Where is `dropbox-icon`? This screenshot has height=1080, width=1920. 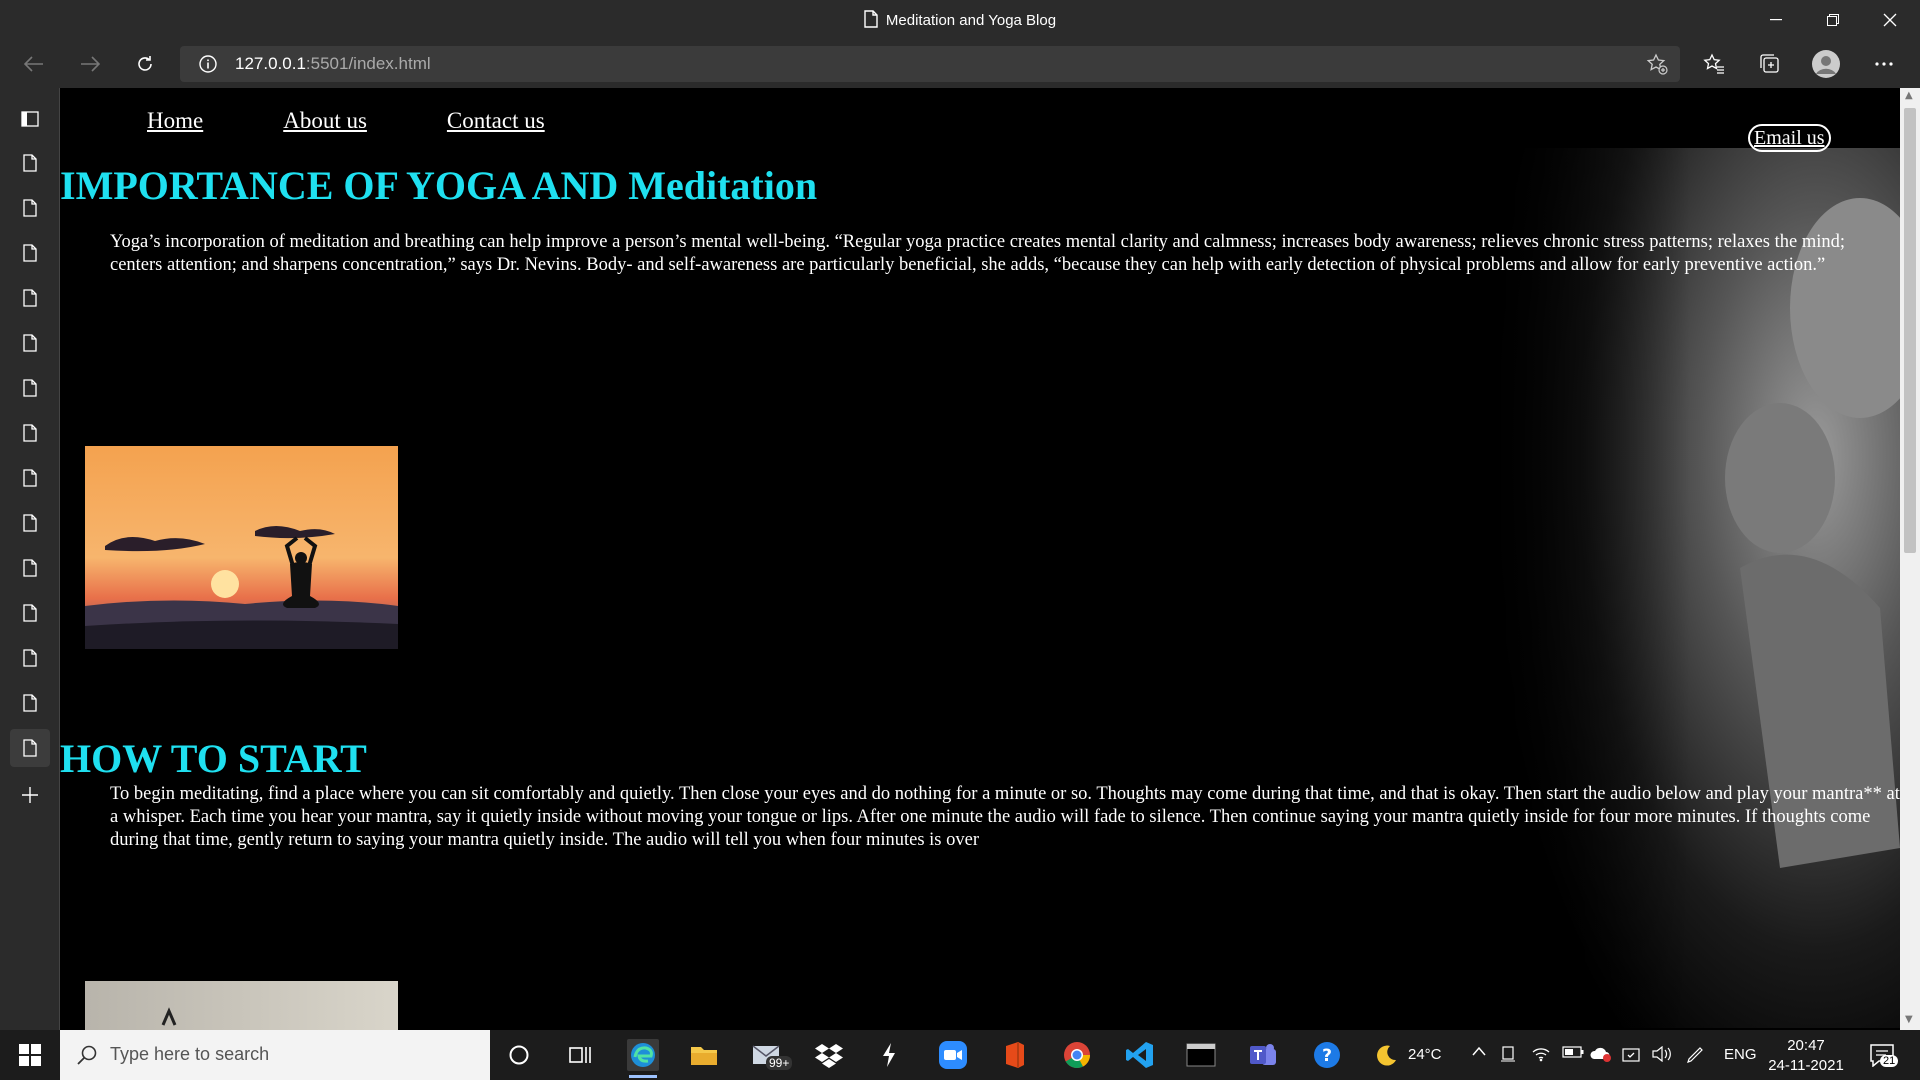 dropbox-icon is located at coordinates (829, 1055).